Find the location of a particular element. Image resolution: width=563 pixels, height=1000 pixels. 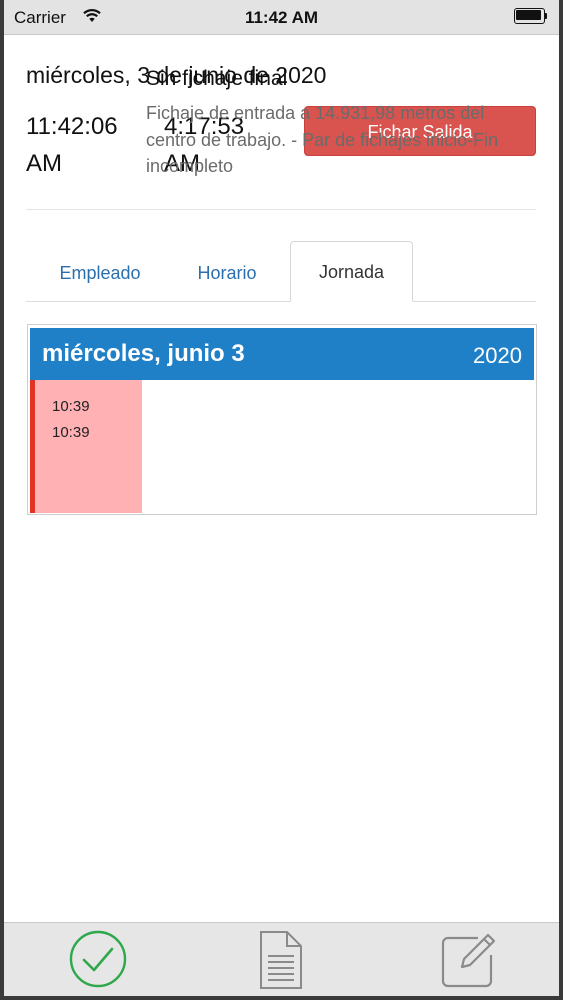

bottom-tab-bar is located at coordinates (281, 959).